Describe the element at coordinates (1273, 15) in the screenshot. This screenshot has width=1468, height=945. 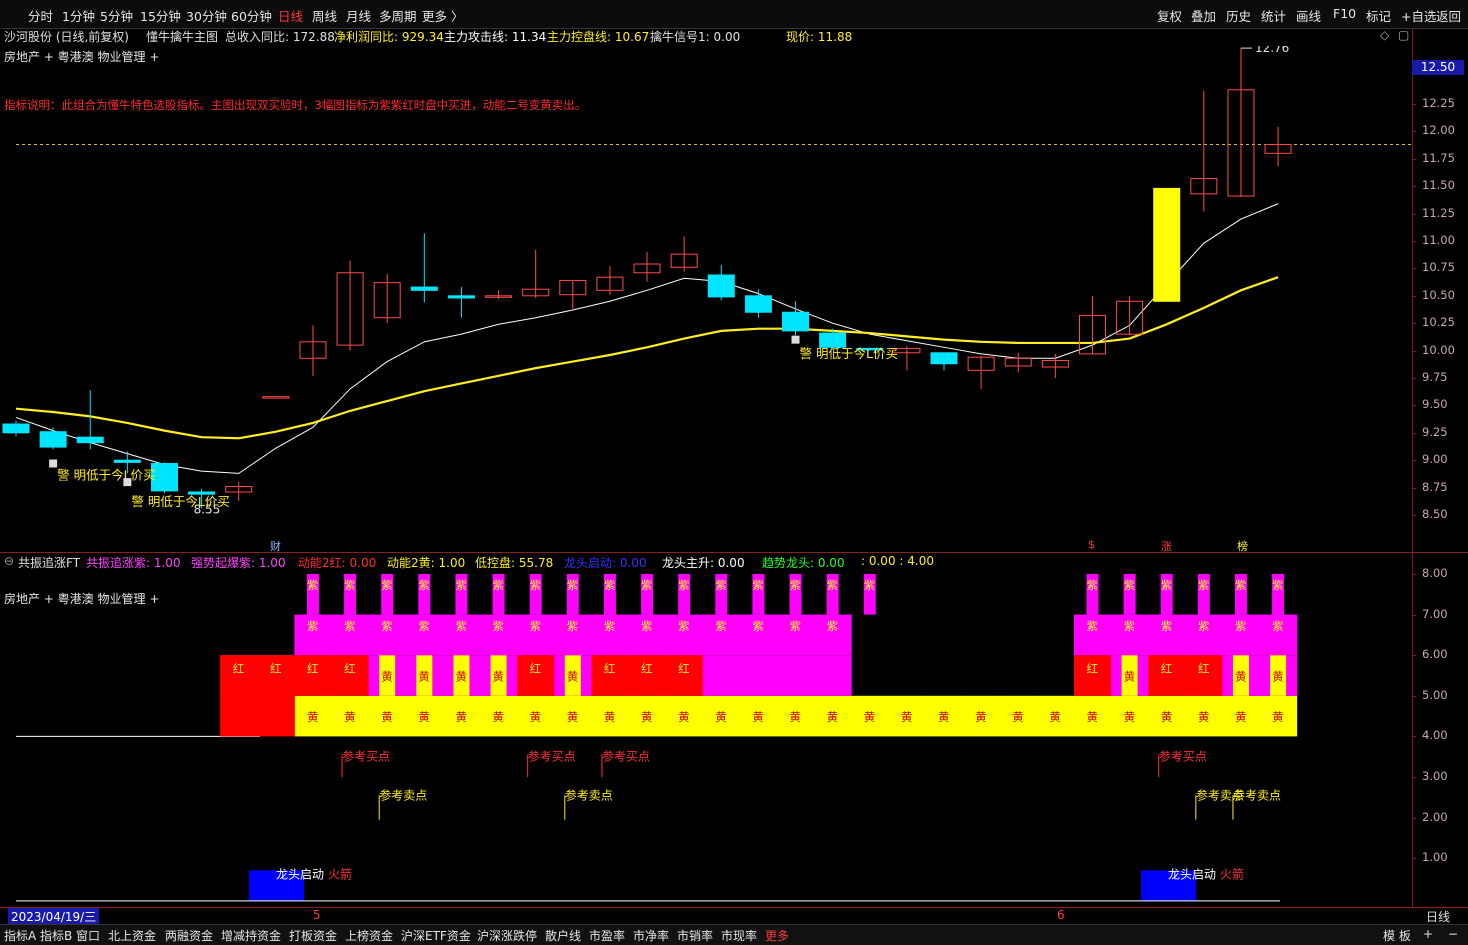
I see `stats-button: 统计` at that location.